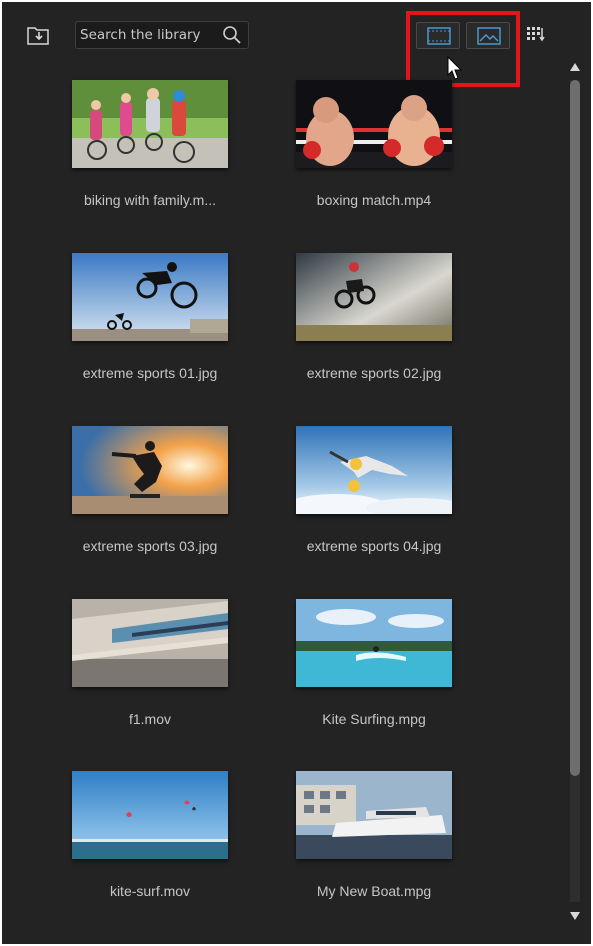 This screenshot has height=946, width=593. Describe the element at coordinates (150, 373) in the screenshot. I see `library-item-name: extreme sports 01.jpg` at that location.